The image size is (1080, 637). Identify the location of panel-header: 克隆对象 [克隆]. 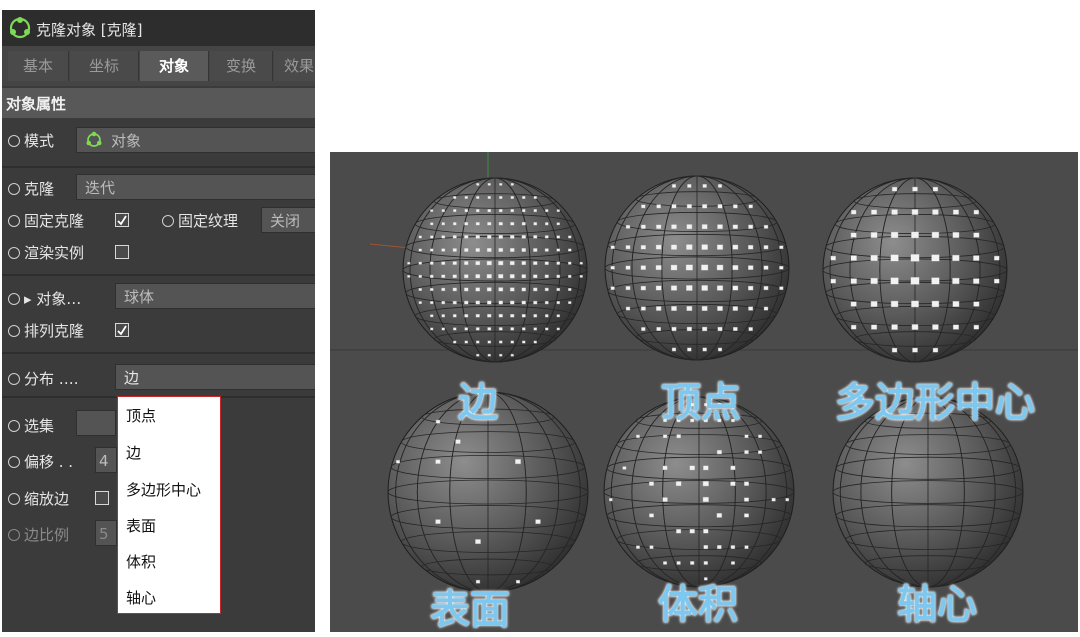
(158, 28).